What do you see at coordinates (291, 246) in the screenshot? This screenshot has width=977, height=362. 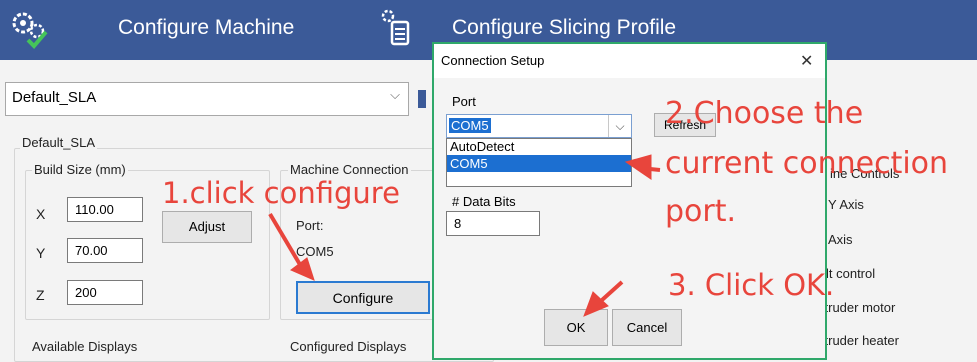 I see `arrow-to-configure` at bounding box center [291, 246].